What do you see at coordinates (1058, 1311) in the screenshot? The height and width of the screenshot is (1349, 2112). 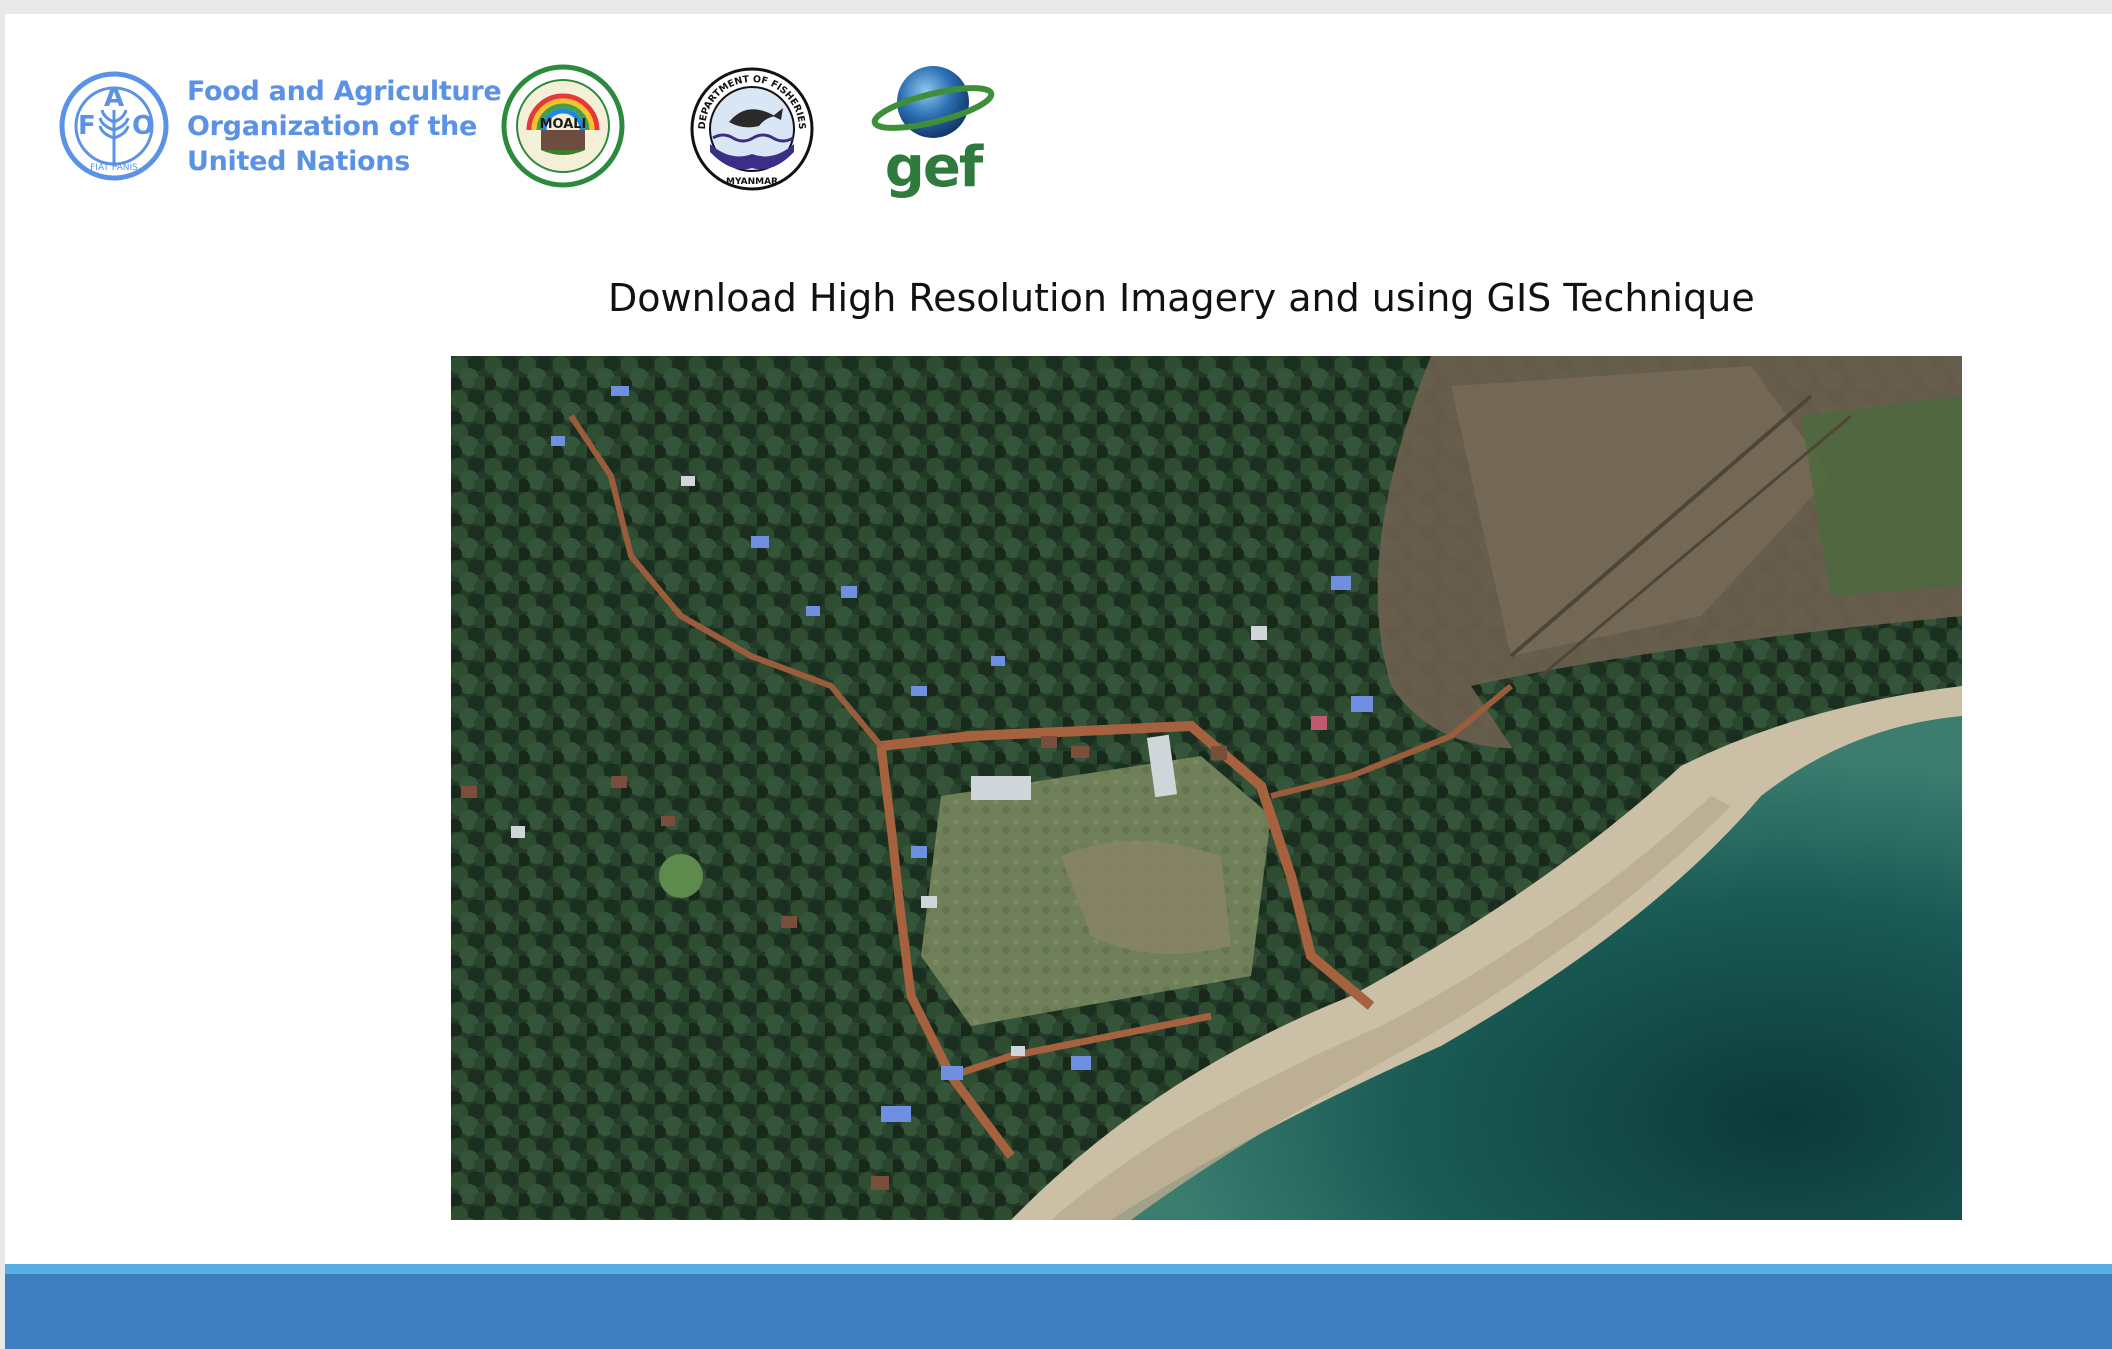 I see `footer-bar` at bounding box center [1058, 1311].